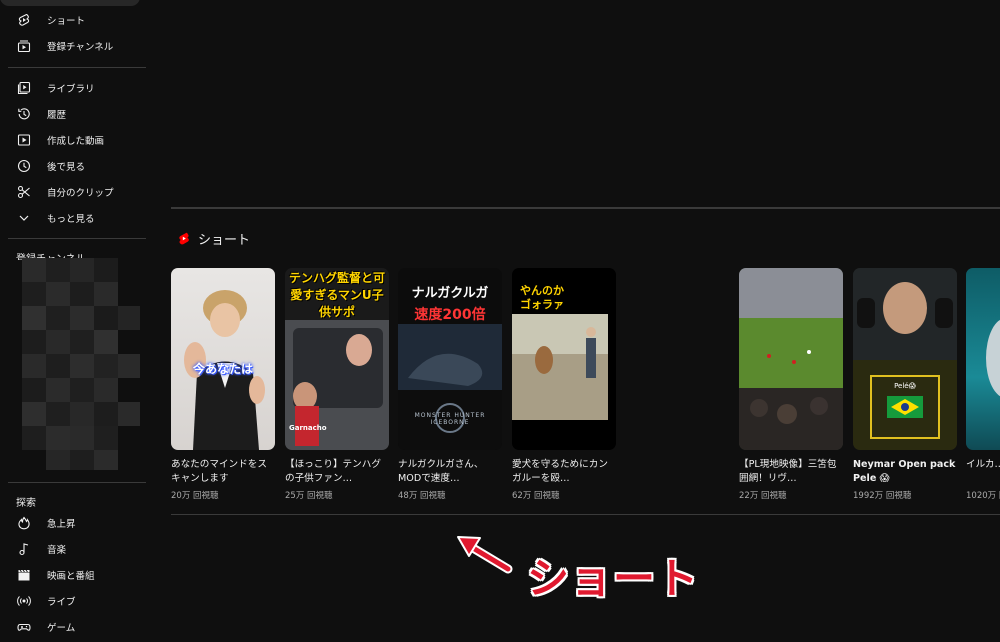  I want to click on explore-heading: 探索, so click(26, 503).